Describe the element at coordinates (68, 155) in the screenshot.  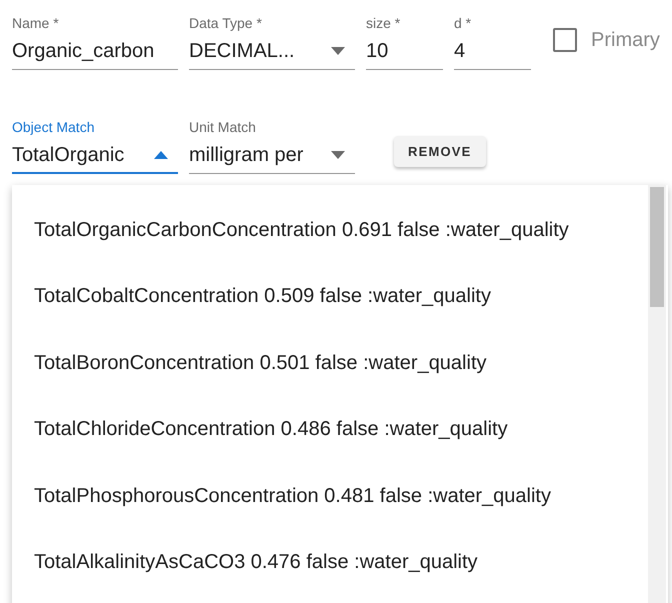
I see `field-value: TotalOrganic` at that location.